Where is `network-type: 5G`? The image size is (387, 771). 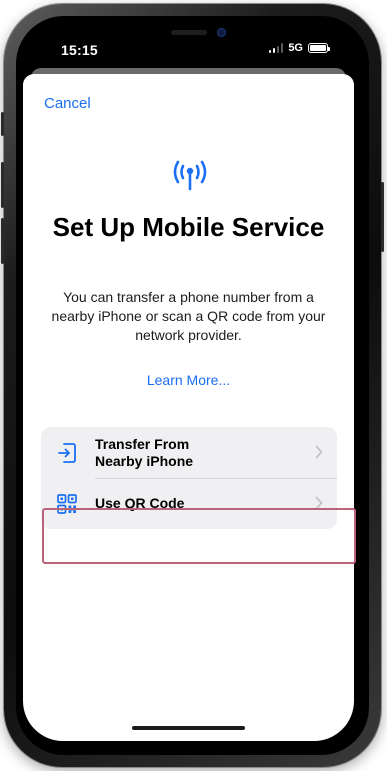
network-type: 5G is located at coordinates (295, 48).